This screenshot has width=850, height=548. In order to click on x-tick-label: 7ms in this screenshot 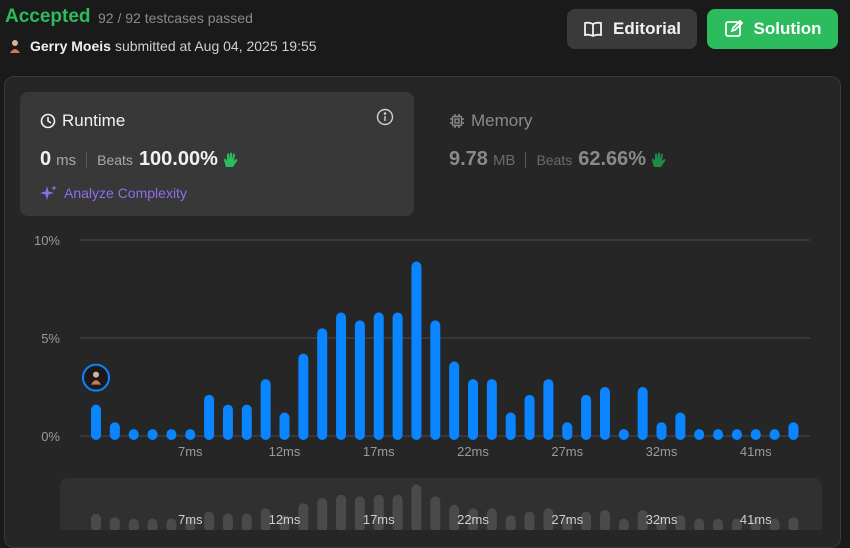, I will do `click(190, 451)`.